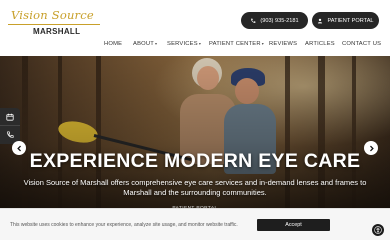 The image size is (390, 240). I want to click on accessibility-button, so click(378, 230).